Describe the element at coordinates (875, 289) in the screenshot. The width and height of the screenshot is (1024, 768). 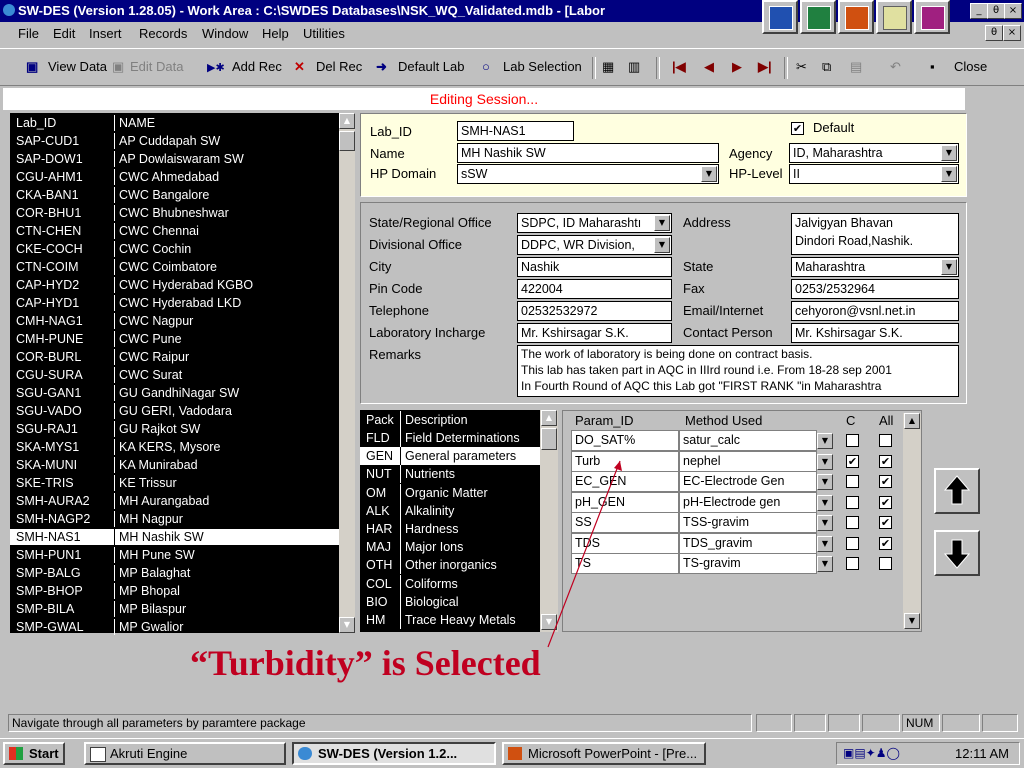
I see `fax-field: 0253/2532964` at that location.